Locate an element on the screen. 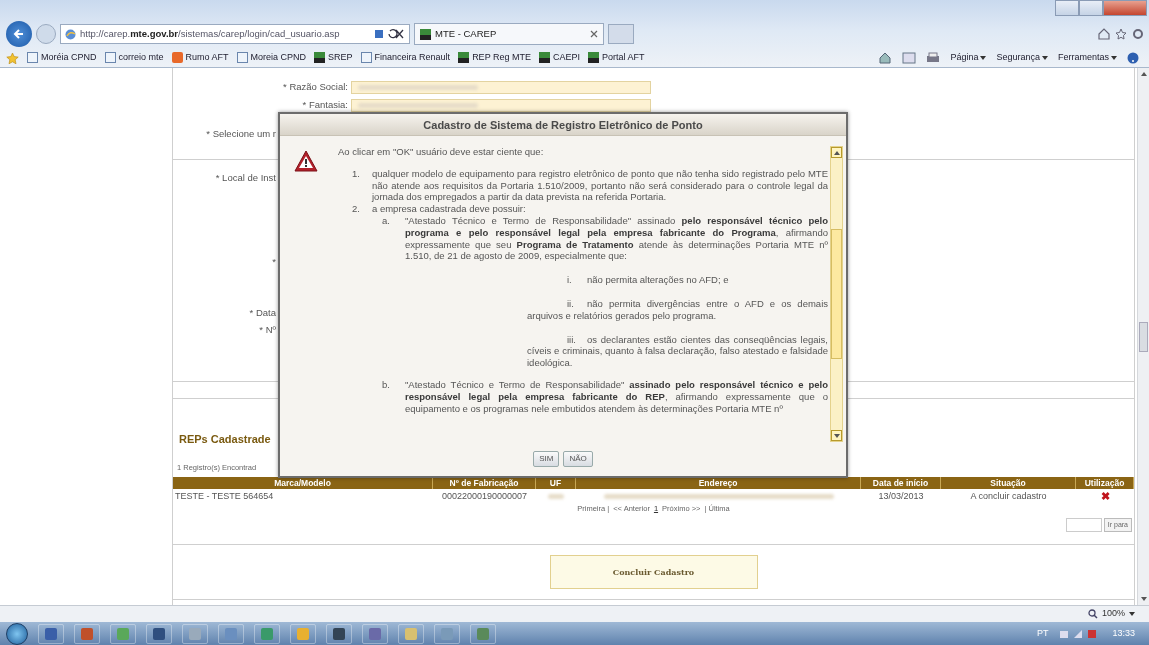 This screenshot has width=1149, height=645. list-marker: a. is located at coordinates (386, 221).